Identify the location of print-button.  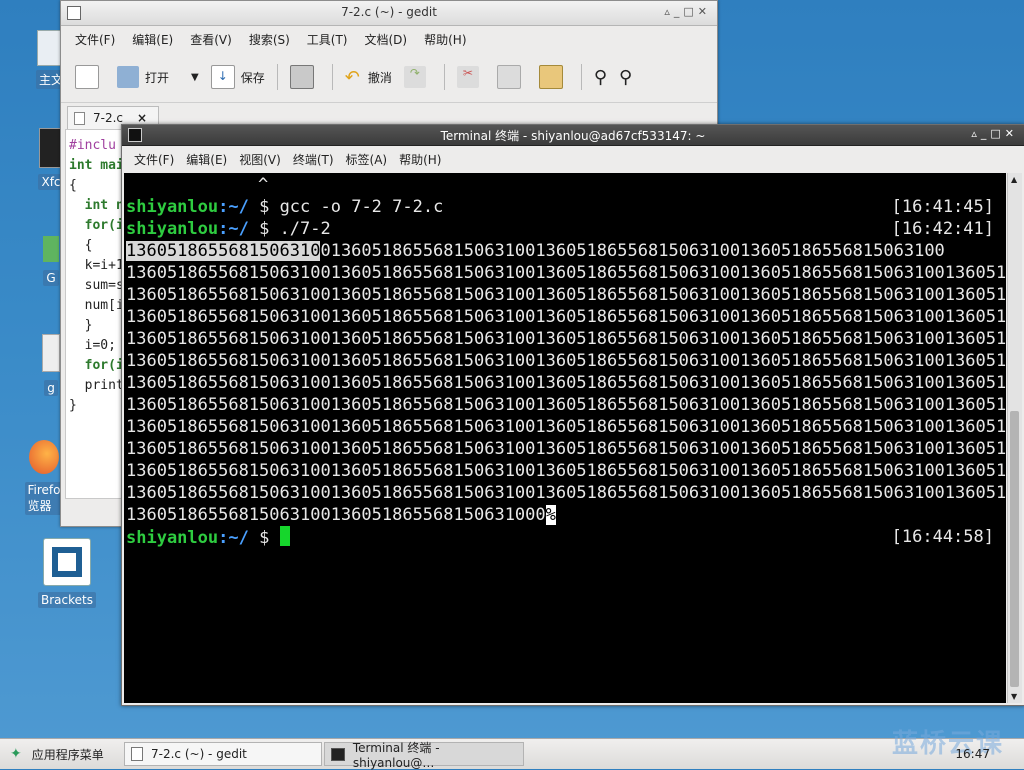
(304, 77).